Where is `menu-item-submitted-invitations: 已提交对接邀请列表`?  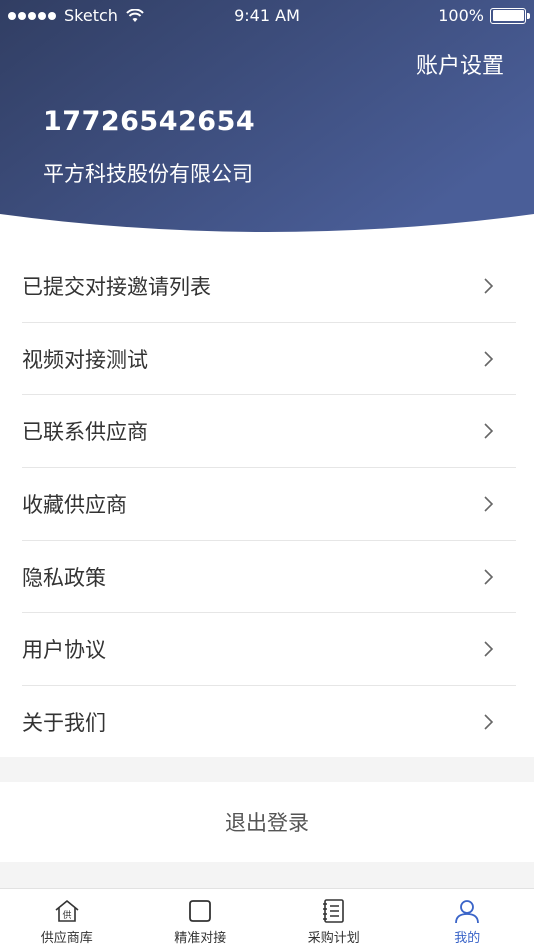
menu-item-submitted-invitations: 已提交对接邀请列表 is located at coordinates (269, 286).